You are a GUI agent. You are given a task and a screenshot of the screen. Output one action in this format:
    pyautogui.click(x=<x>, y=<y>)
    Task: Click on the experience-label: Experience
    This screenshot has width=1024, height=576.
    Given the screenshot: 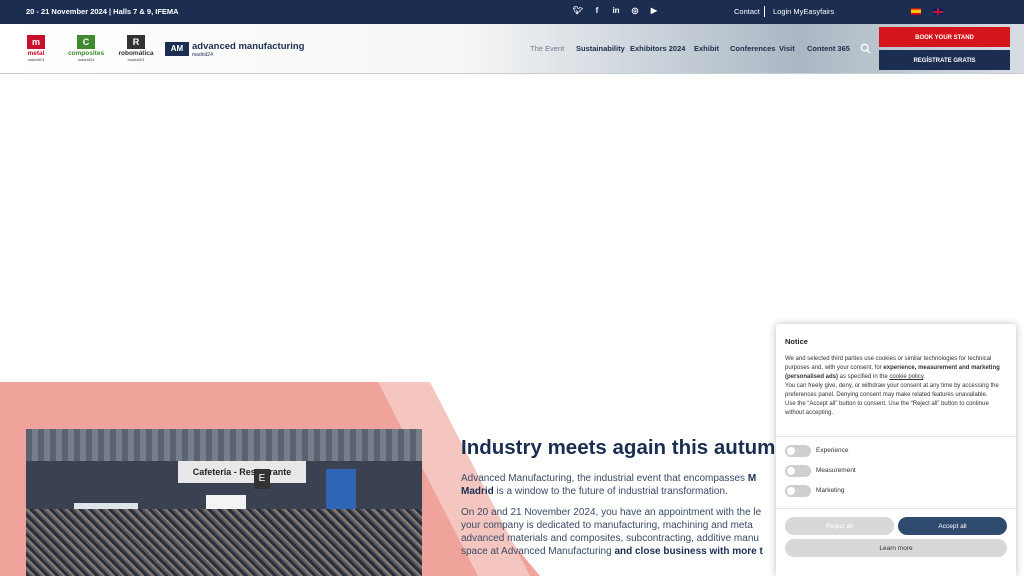 What is the action you would take?
    pyautogui.click(x=832, y=450)
    